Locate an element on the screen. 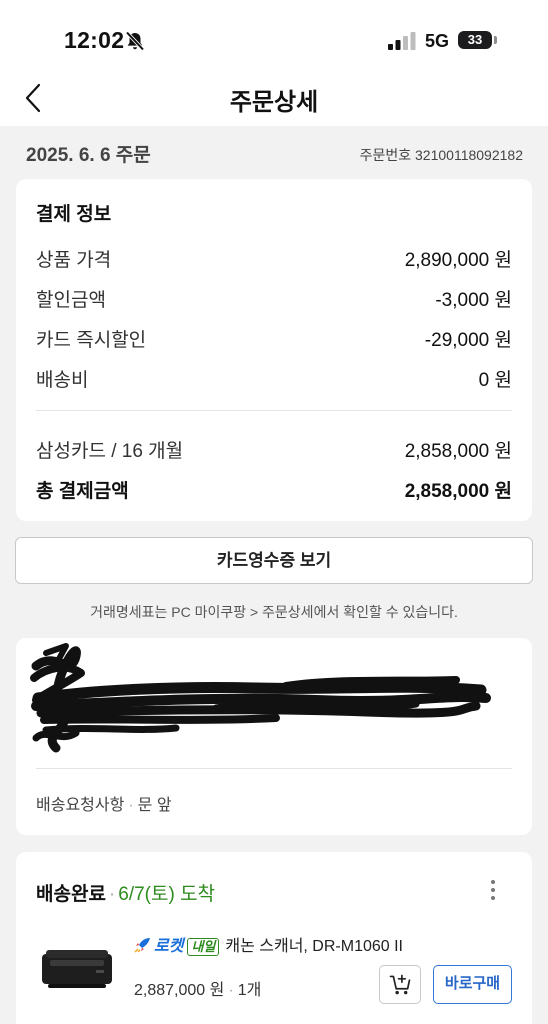 Image resolution: width=548 pixels, height=1024 pixels. payment-row-label: 카드 즉시할인 is located at coordinates (91, 340).